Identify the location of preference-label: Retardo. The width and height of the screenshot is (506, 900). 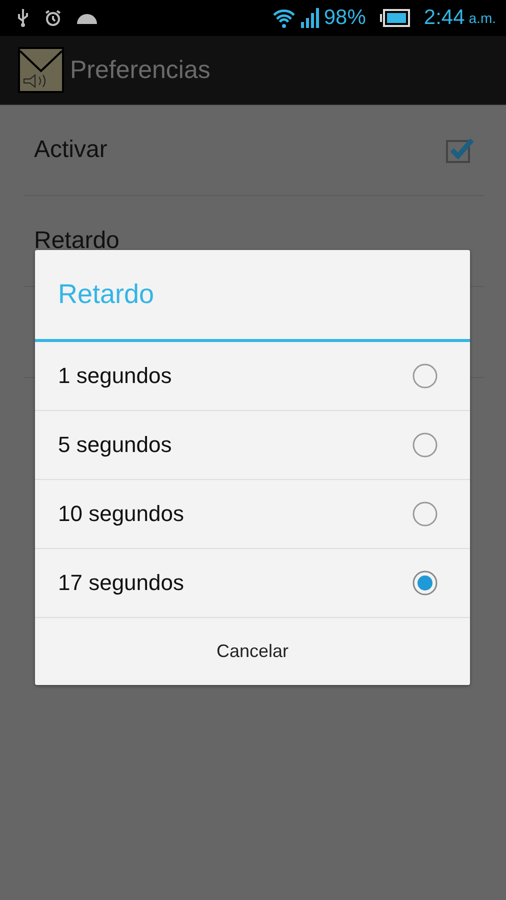
(77, 241).